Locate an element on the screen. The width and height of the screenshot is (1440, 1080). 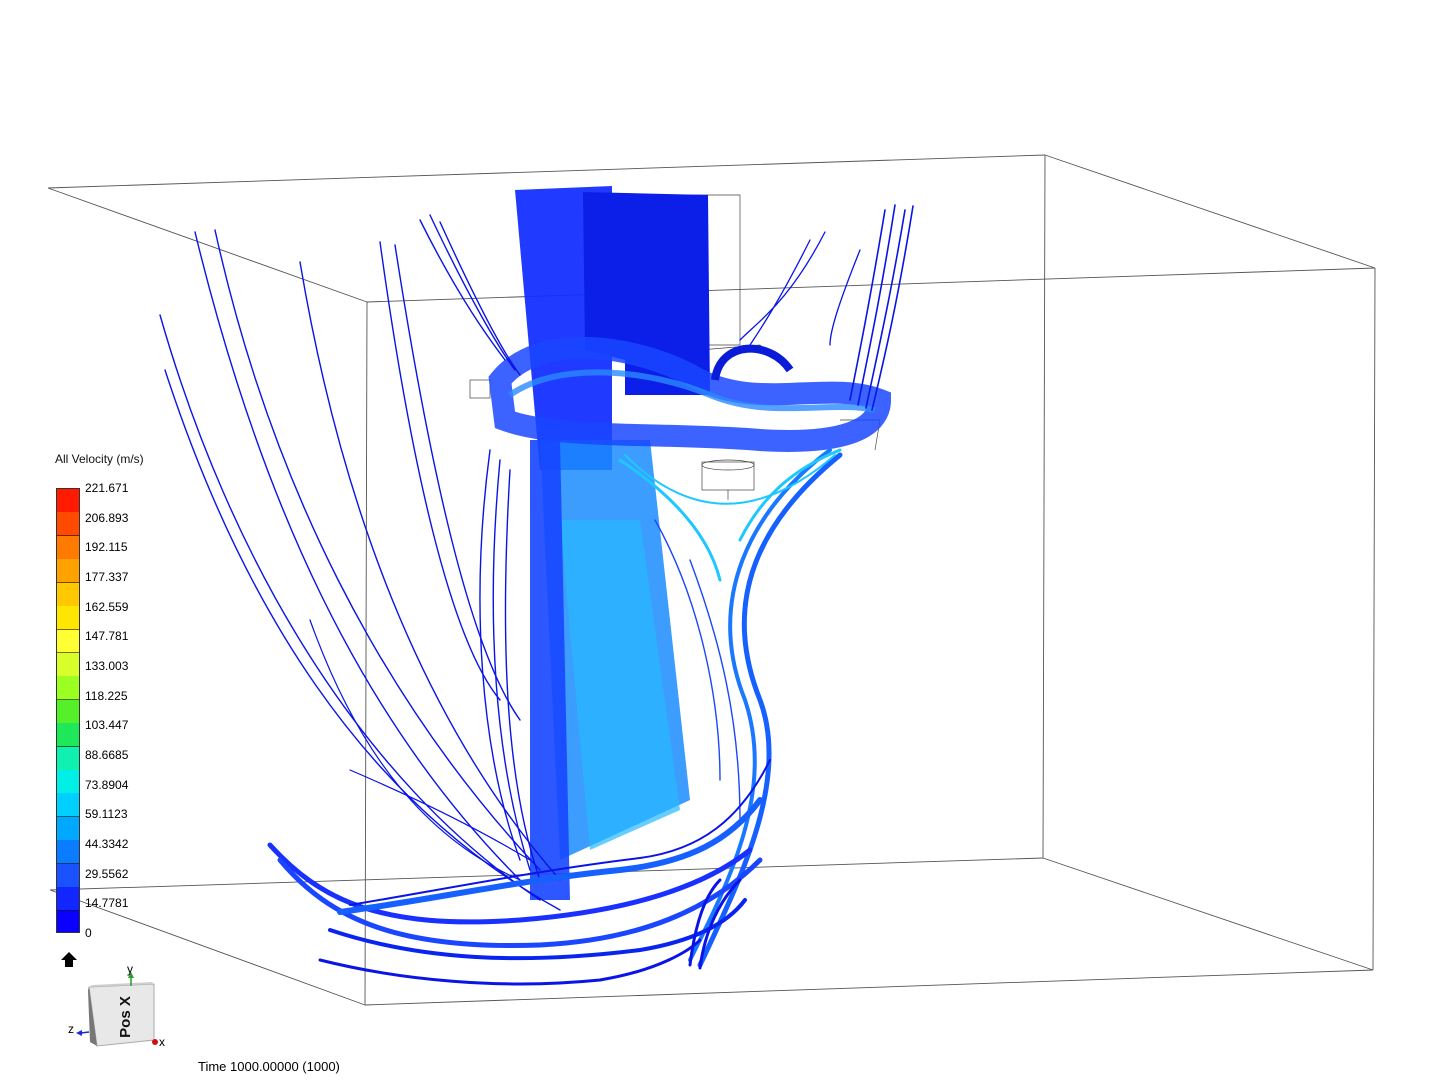
legend-tick-label: 14.7781 is located at coordinates (107, 903).